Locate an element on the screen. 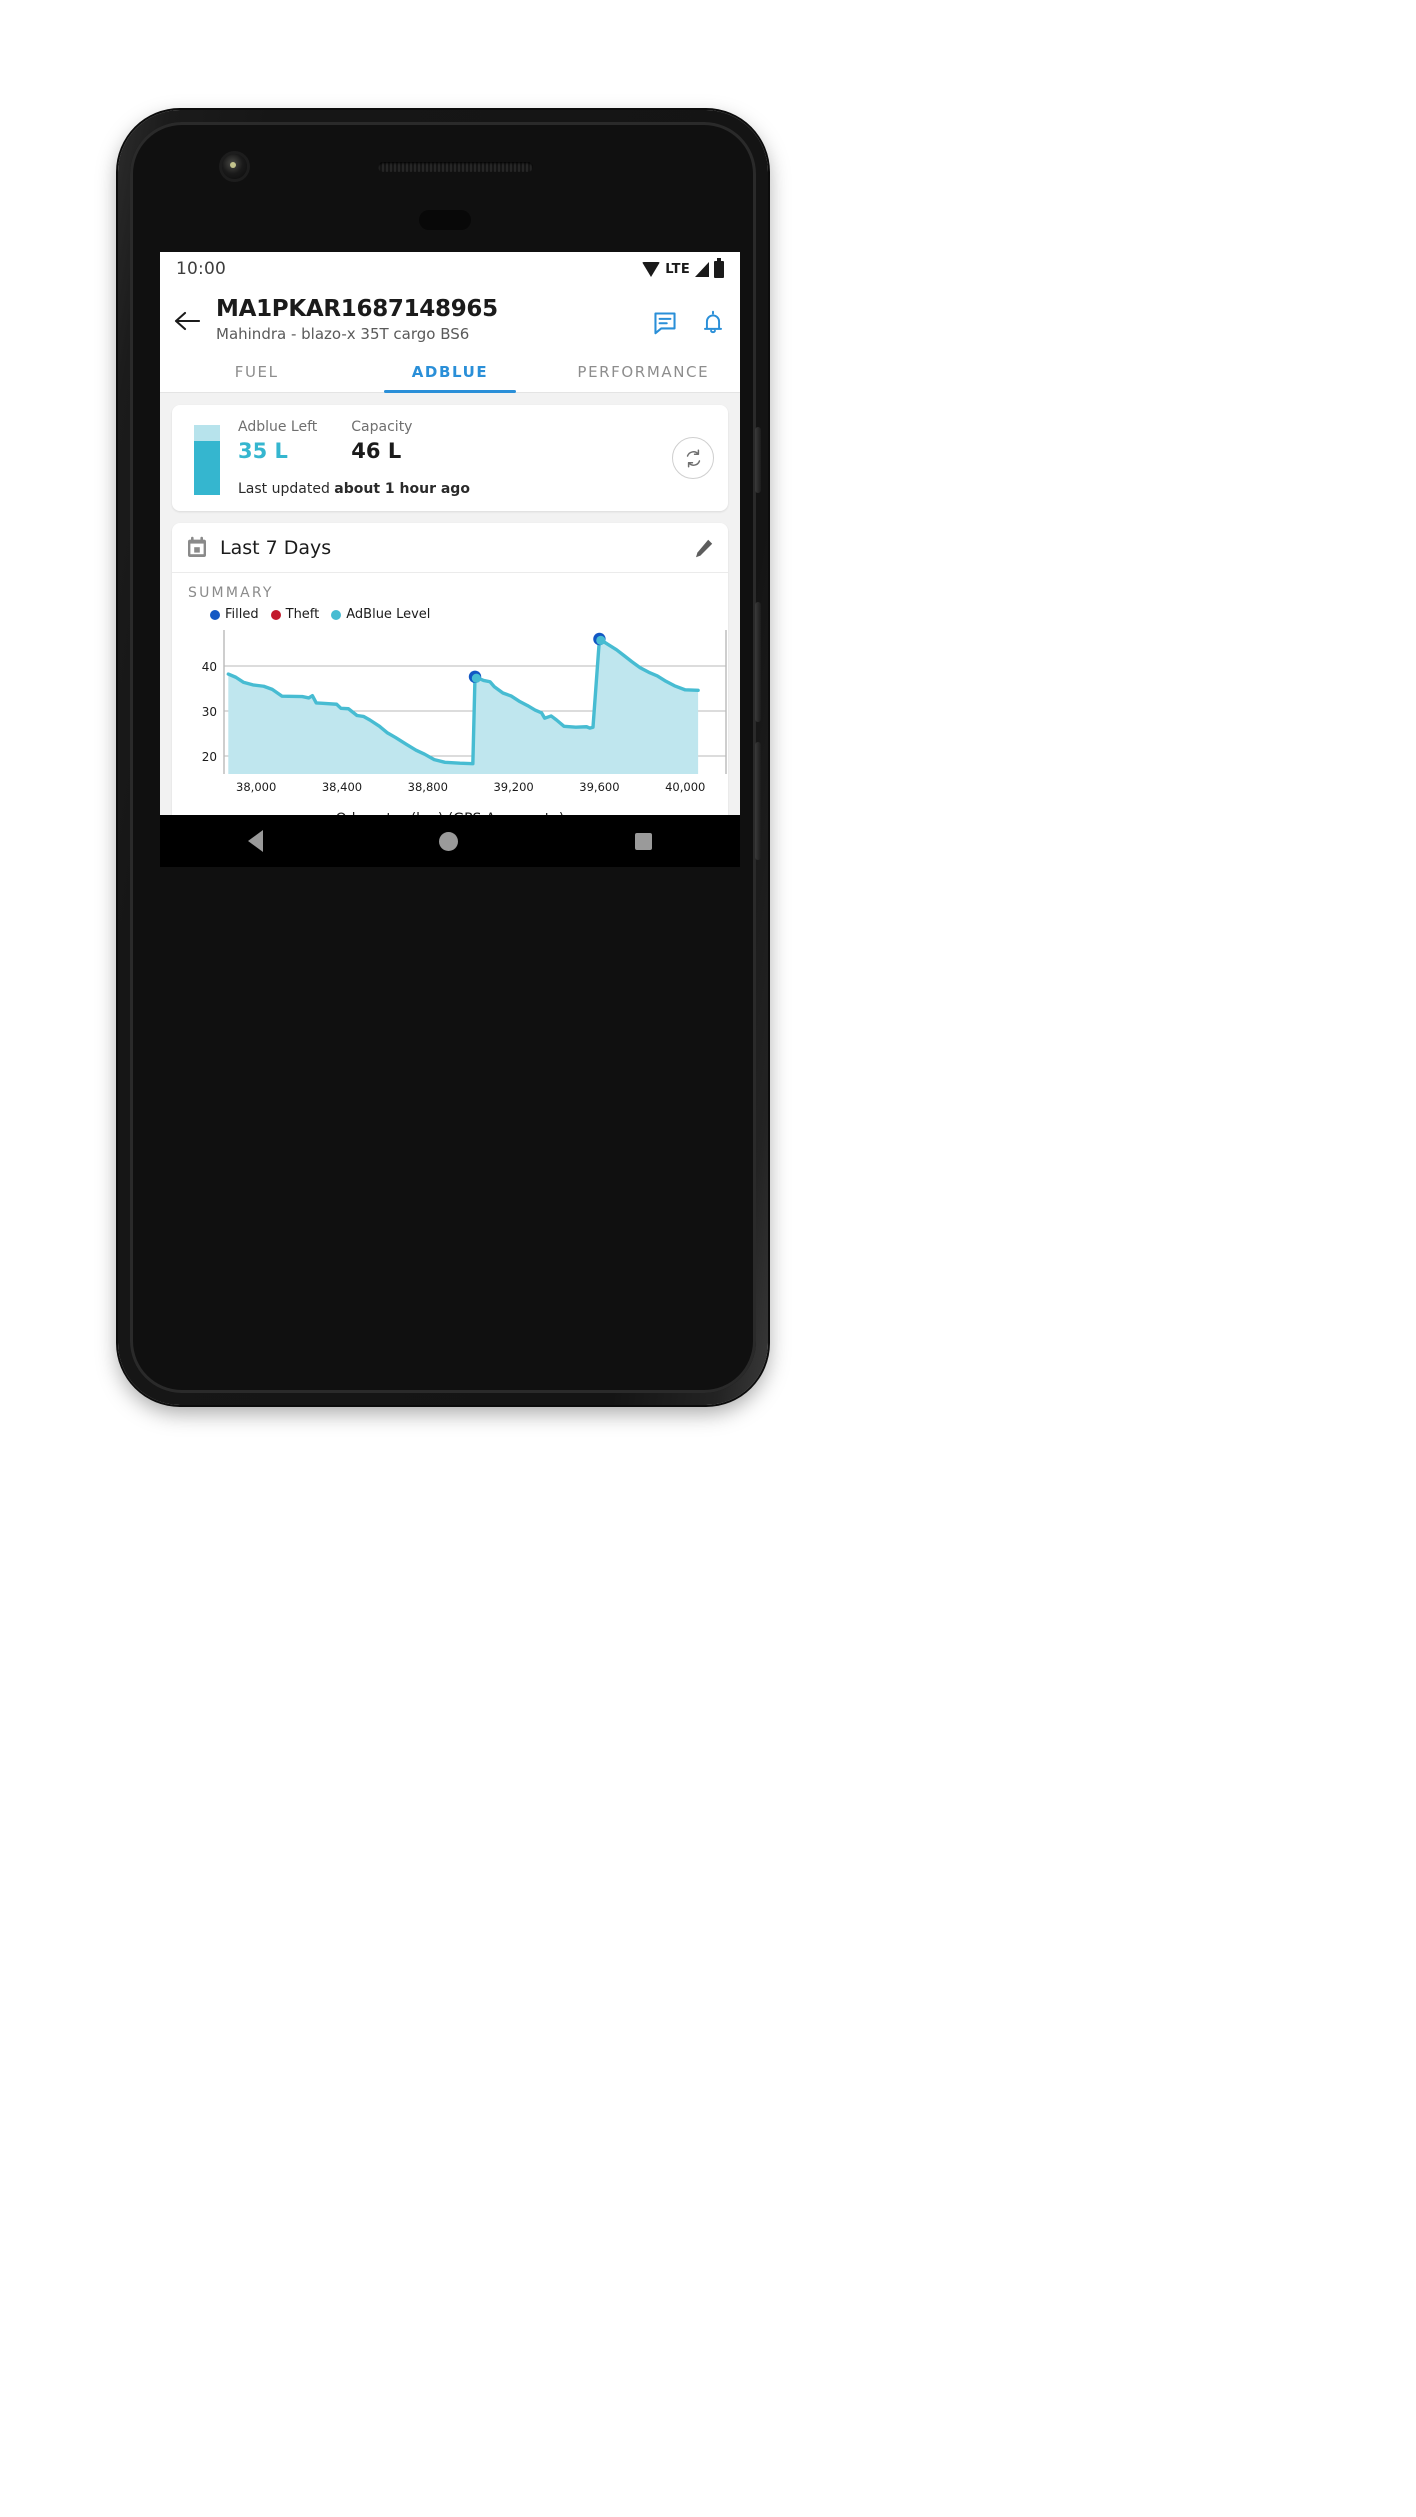 The height and width of the screenshot is (2517, 1416). legend-item-filled: Filled is located at coordinates (234, 614).